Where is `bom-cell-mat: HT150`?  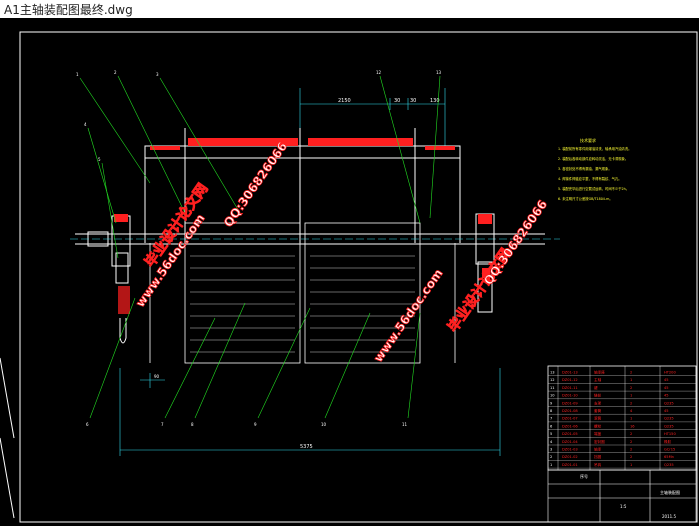
bom-cell-mat: HT150 is located at coordinates (670, 434).